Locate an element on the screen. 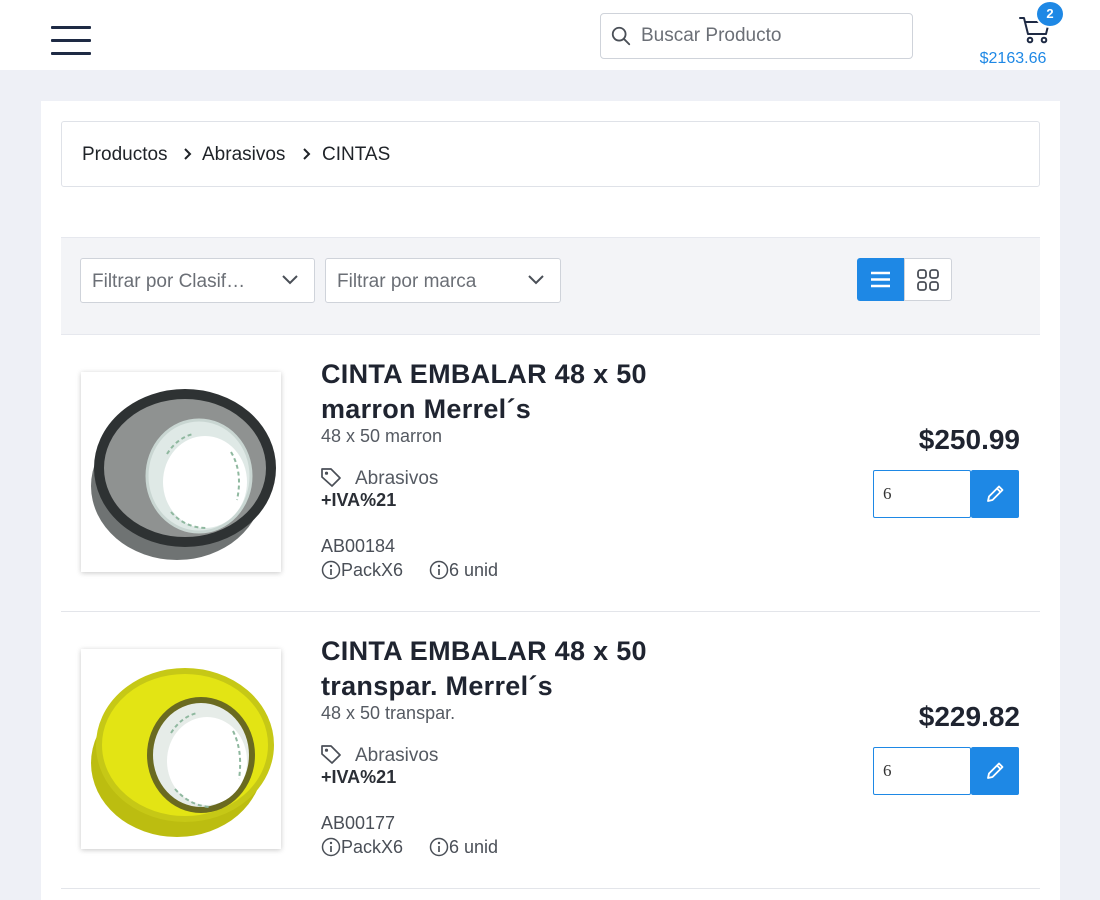 The image size is (1100, 900). breadcrumb-productos: Productos is located at coordinates (125, 155).